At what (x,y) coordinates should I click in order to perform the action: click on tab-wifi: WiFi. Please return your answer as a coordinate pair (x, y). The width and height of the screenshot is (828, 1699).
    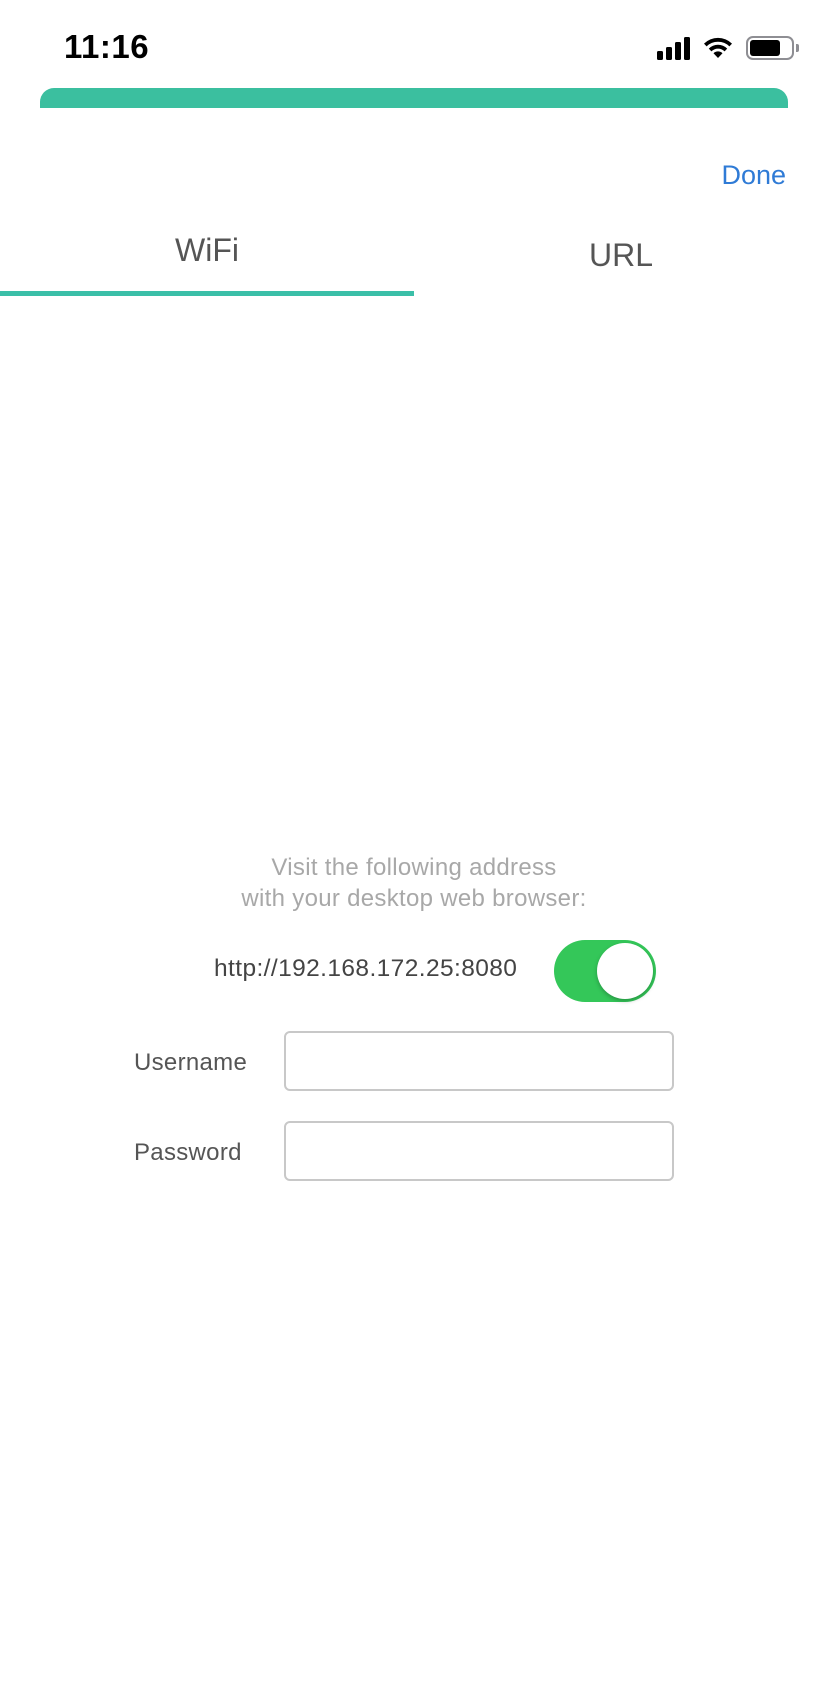
    Looking at the image, I should click on (207, 258).